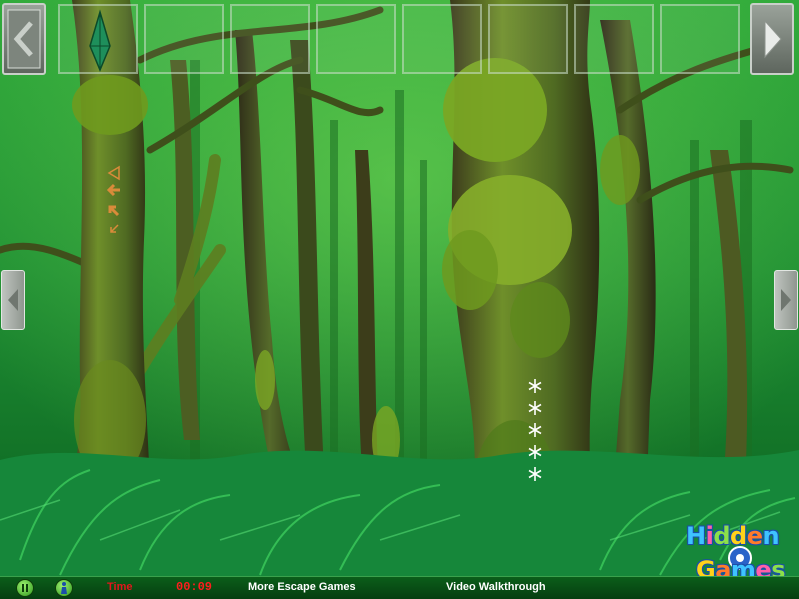 Image resolution: width=799 pixels, height=599 pixels. Describe the element at coordinates (771, 536) in the screenshot. I see `logo-letter: n` at that location.